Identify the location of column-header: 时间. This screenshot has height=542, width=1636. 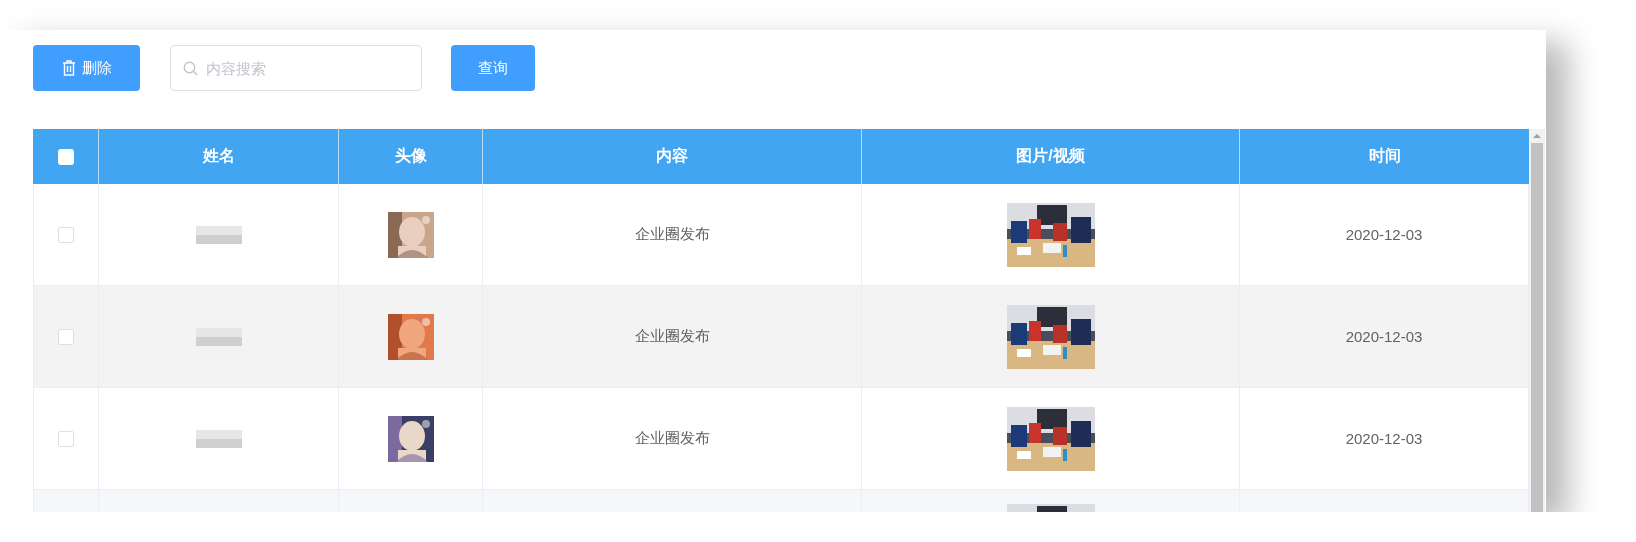
(1384, 156).